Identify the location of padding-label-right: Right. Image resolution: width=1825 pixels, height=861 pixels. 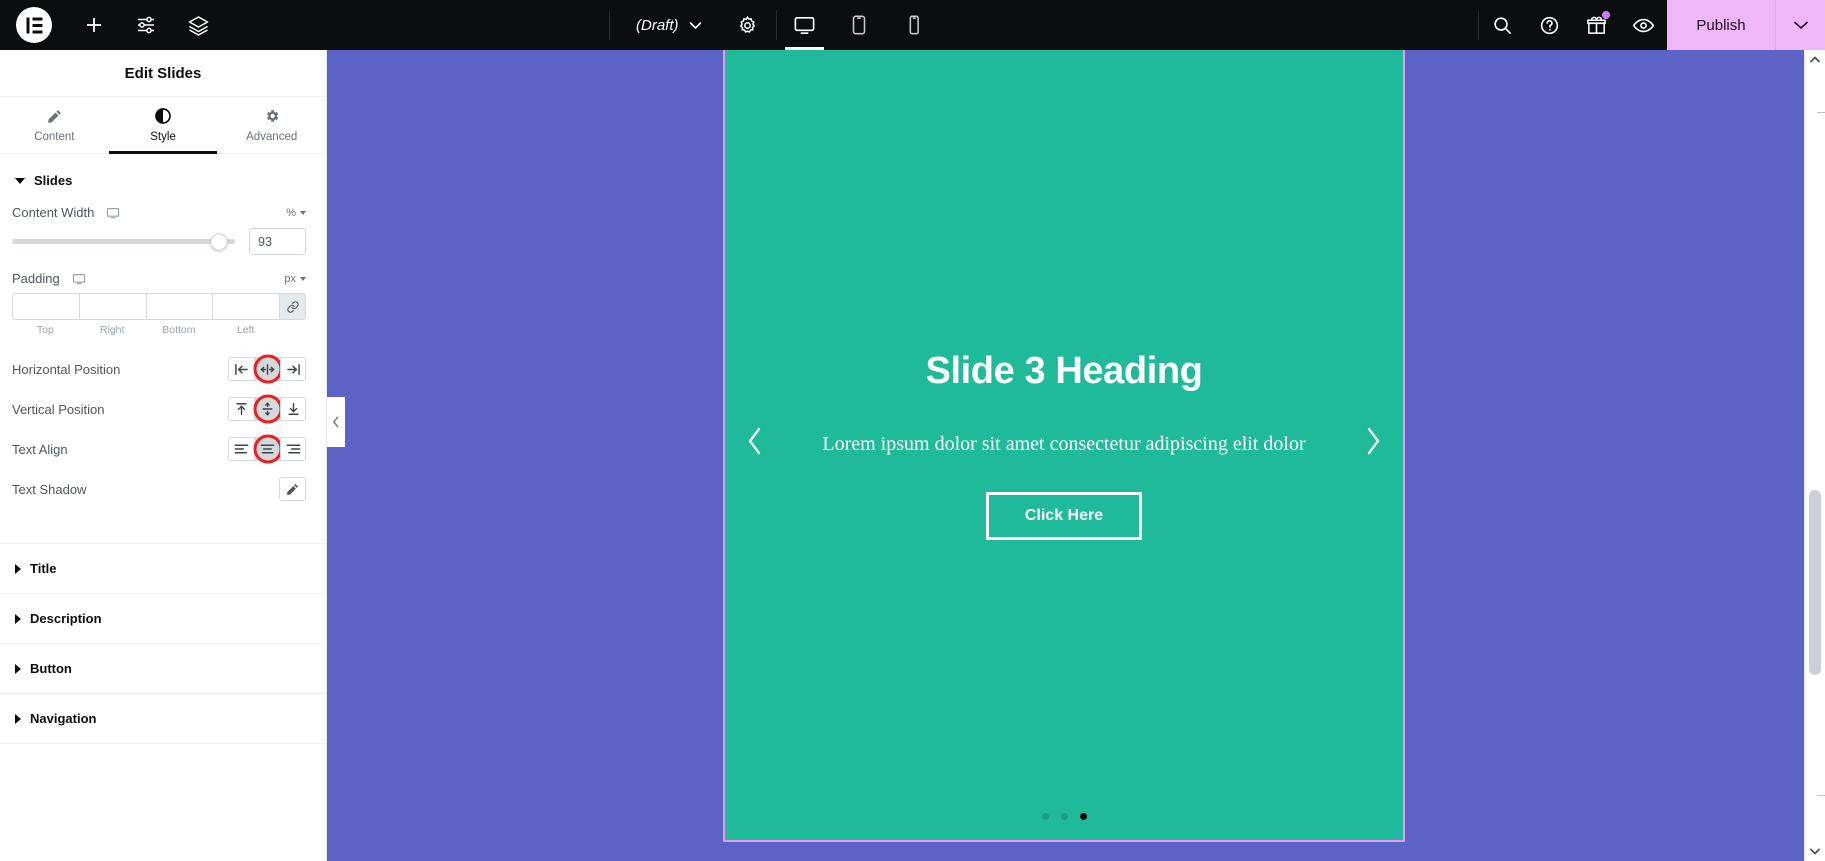
(112, 330).